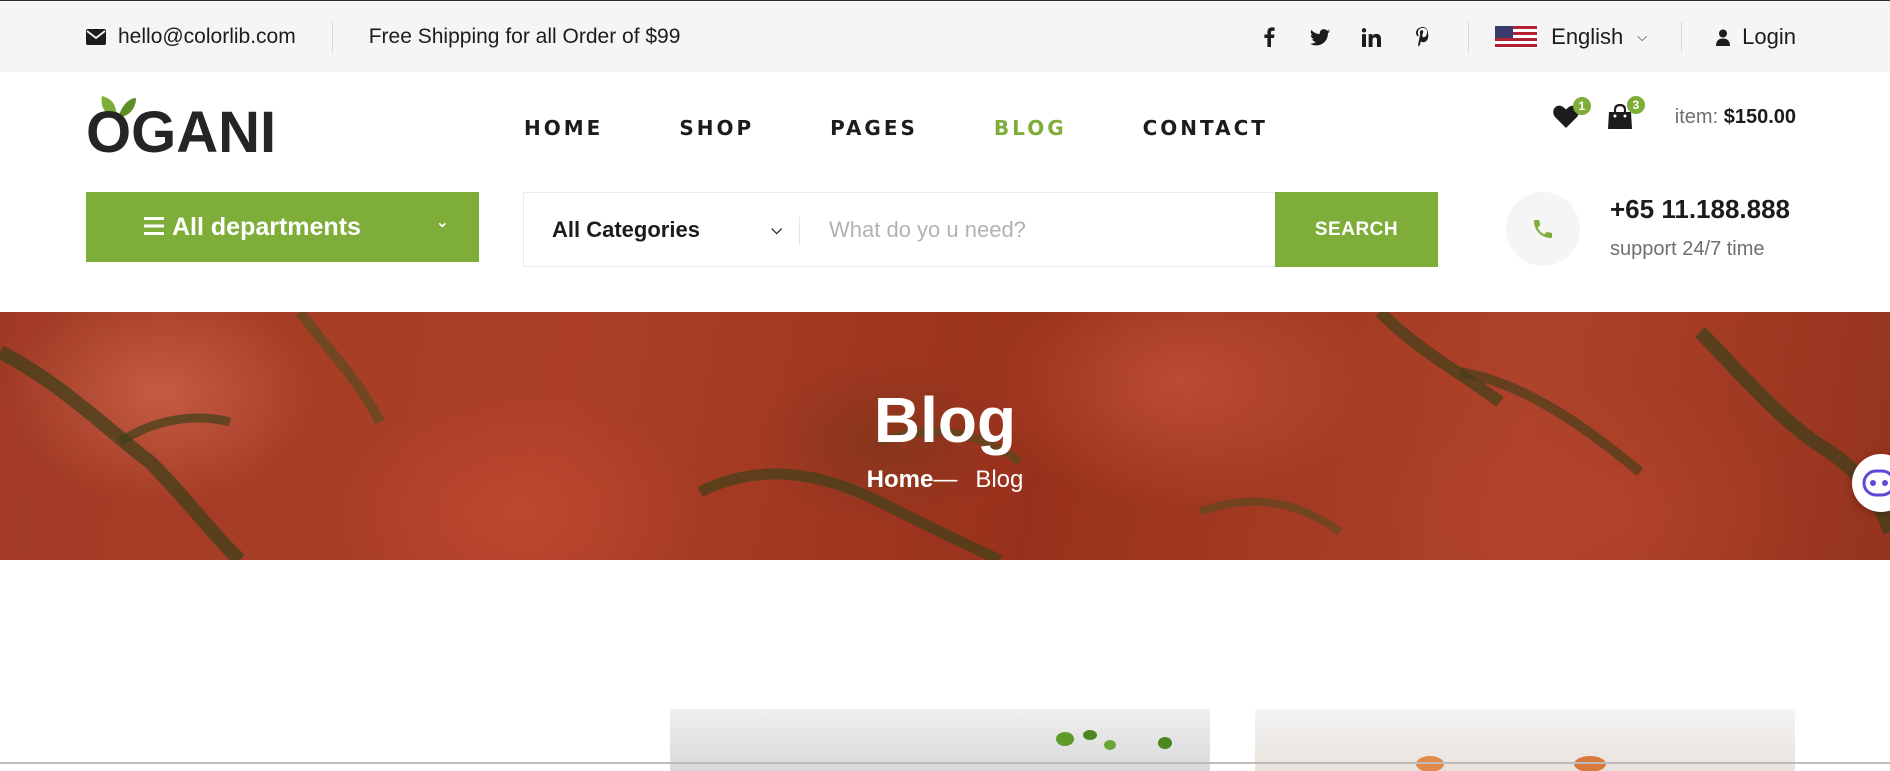 This screenshot has width=1890, height=771. I want to click on search-bar: All Categories ⌵ SEARCH, so click(980, 229).